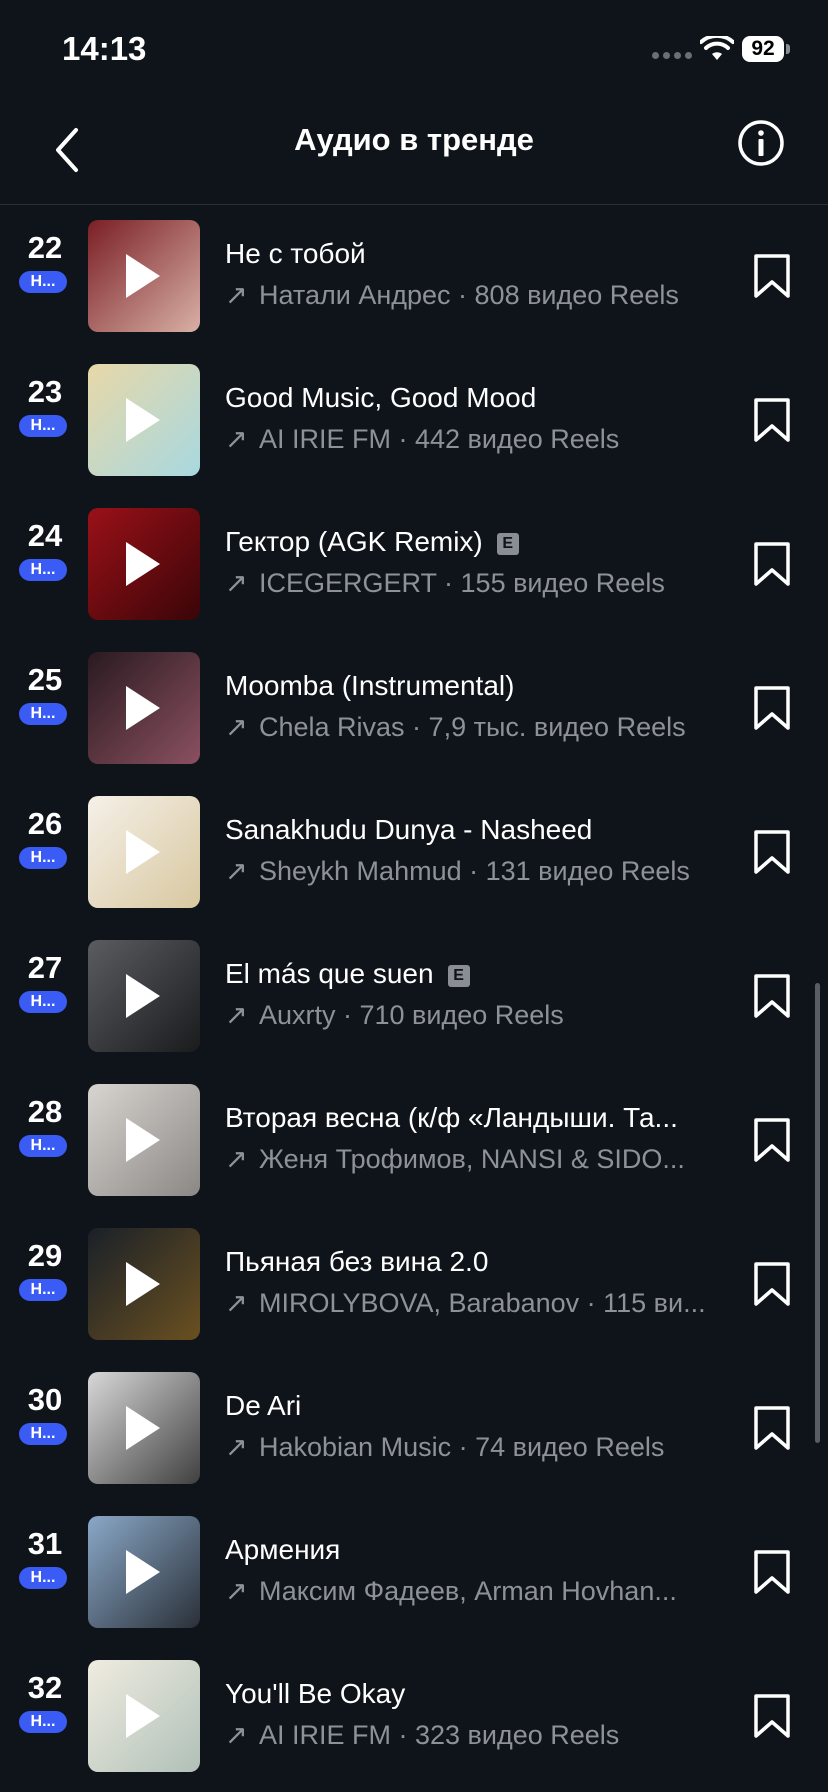  I want to click on track-meta-text: Chela Rivas · 7,9 тыс. видео Reels, so click(472, 727).